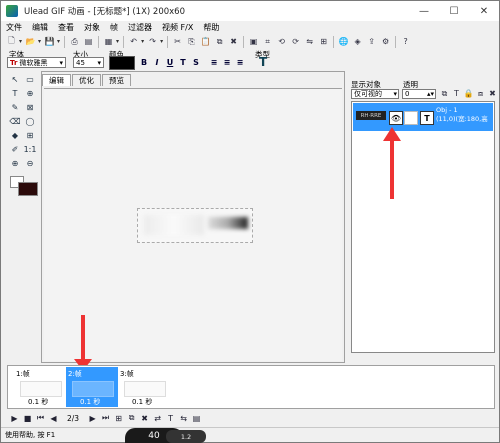 Image resolution: width=500 pixels, height=443 pixels. I want to click on settings-icon: ⚙, so click(385, 41).